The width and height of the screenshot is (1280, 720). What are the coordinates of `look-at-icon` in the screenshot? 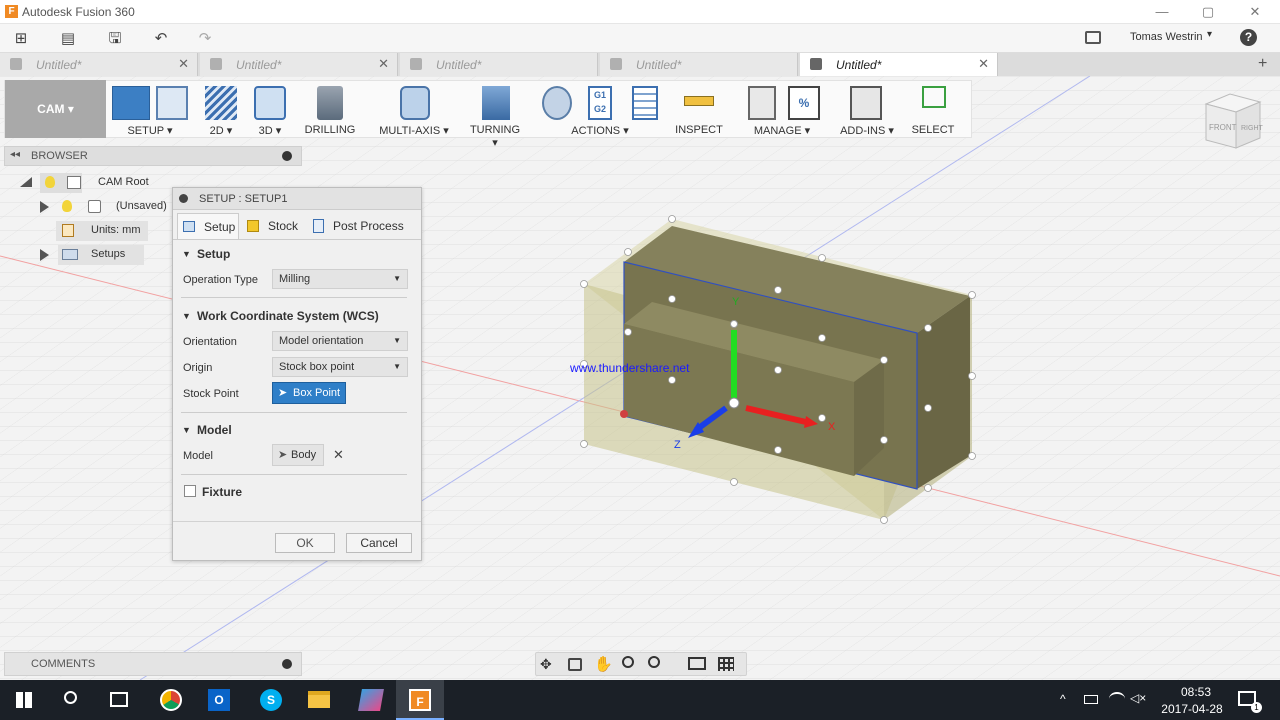 It's located at (575, 664).